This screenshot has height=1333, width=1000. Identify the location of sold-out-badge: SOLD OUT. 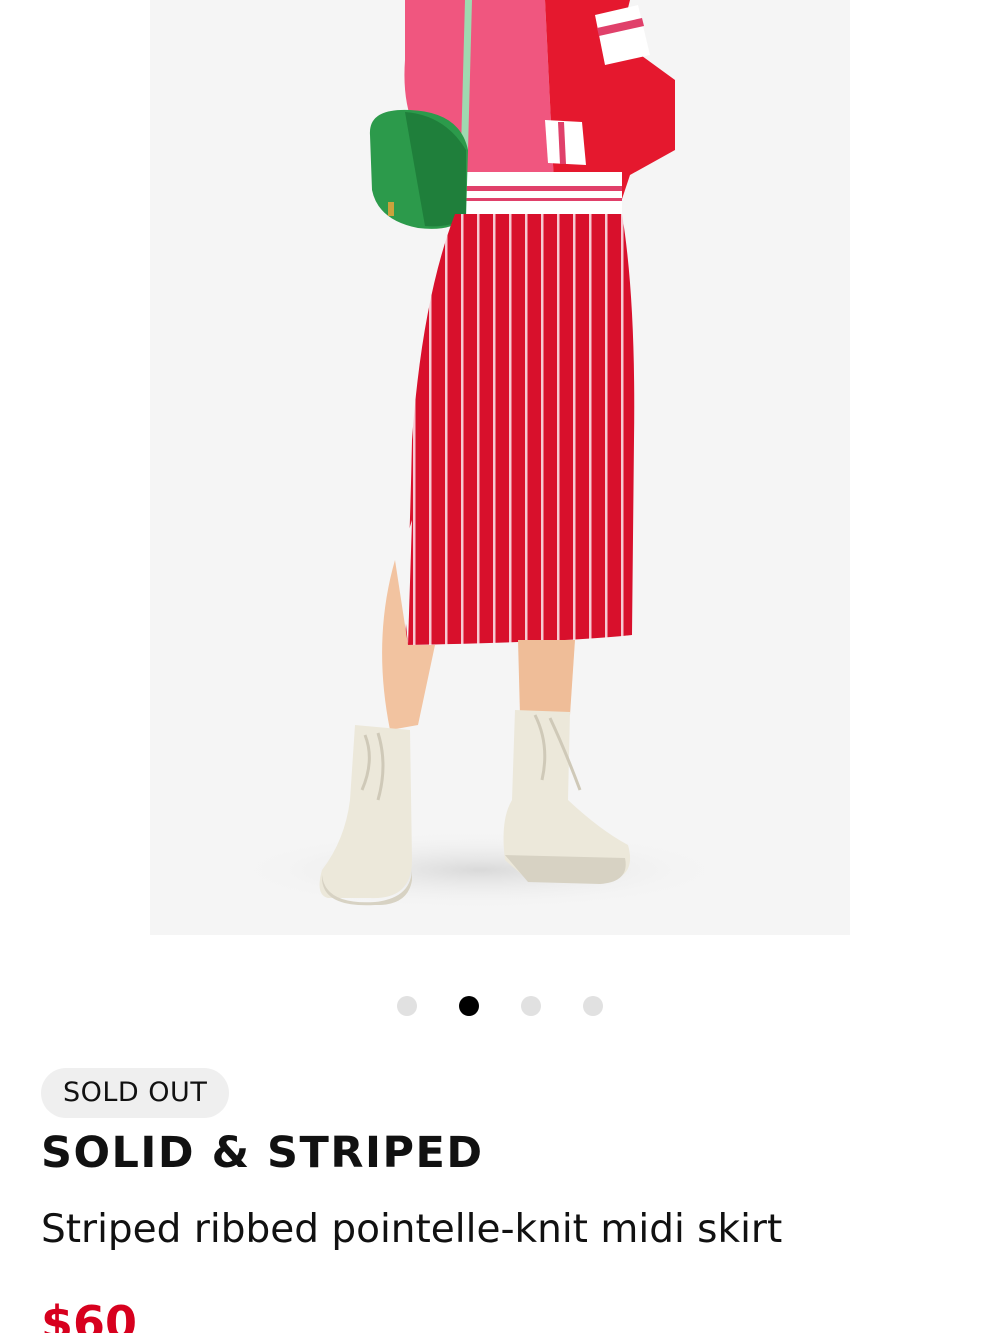
(135, 1093).